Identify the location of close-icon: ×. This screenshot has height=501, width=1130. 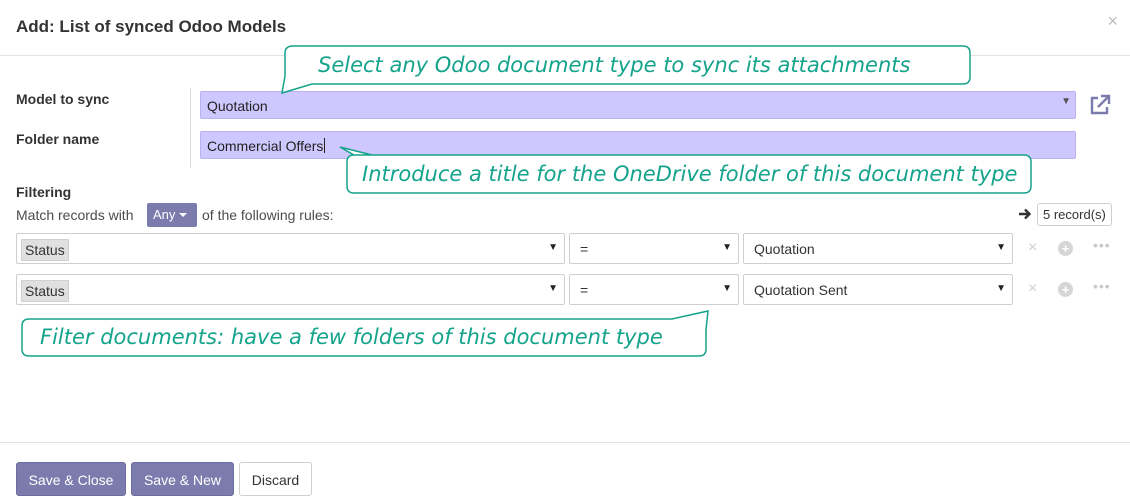
(1112, 21).